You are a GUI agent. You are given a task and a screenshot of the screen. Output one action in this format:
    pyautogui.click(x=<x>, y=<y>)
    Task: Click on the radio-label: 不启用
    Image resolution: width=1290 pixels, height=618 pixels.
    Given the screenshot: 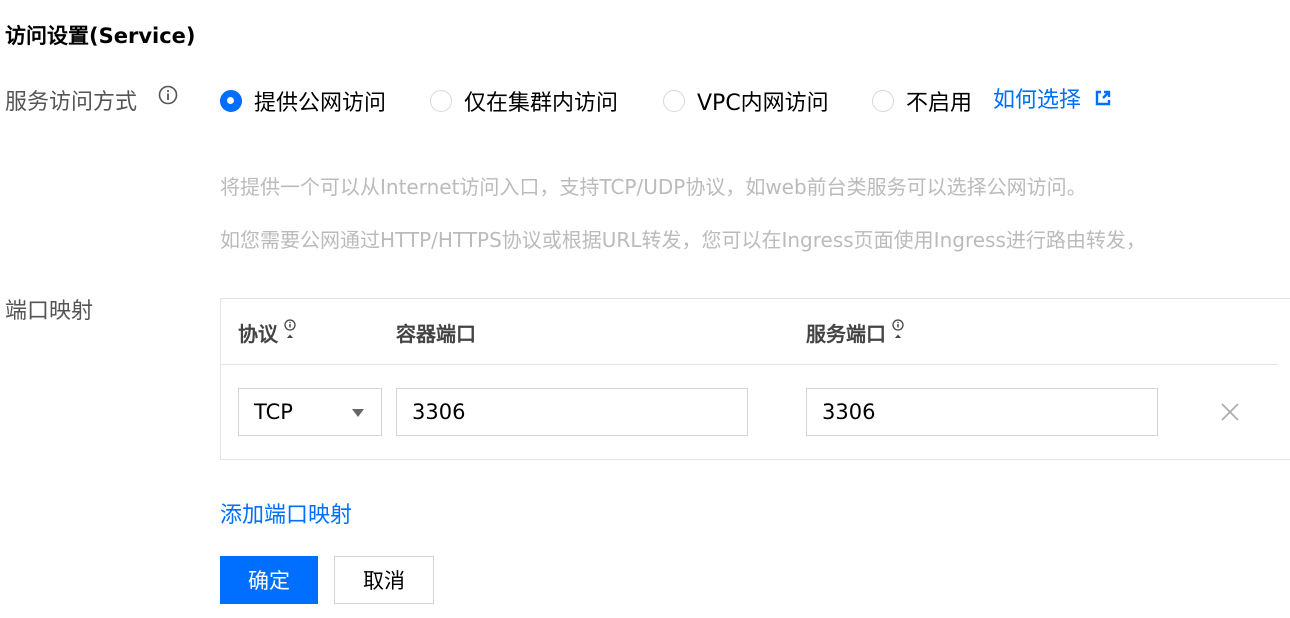 What is the action you would take?
    pyautogui.click(x=939, y=103)
    